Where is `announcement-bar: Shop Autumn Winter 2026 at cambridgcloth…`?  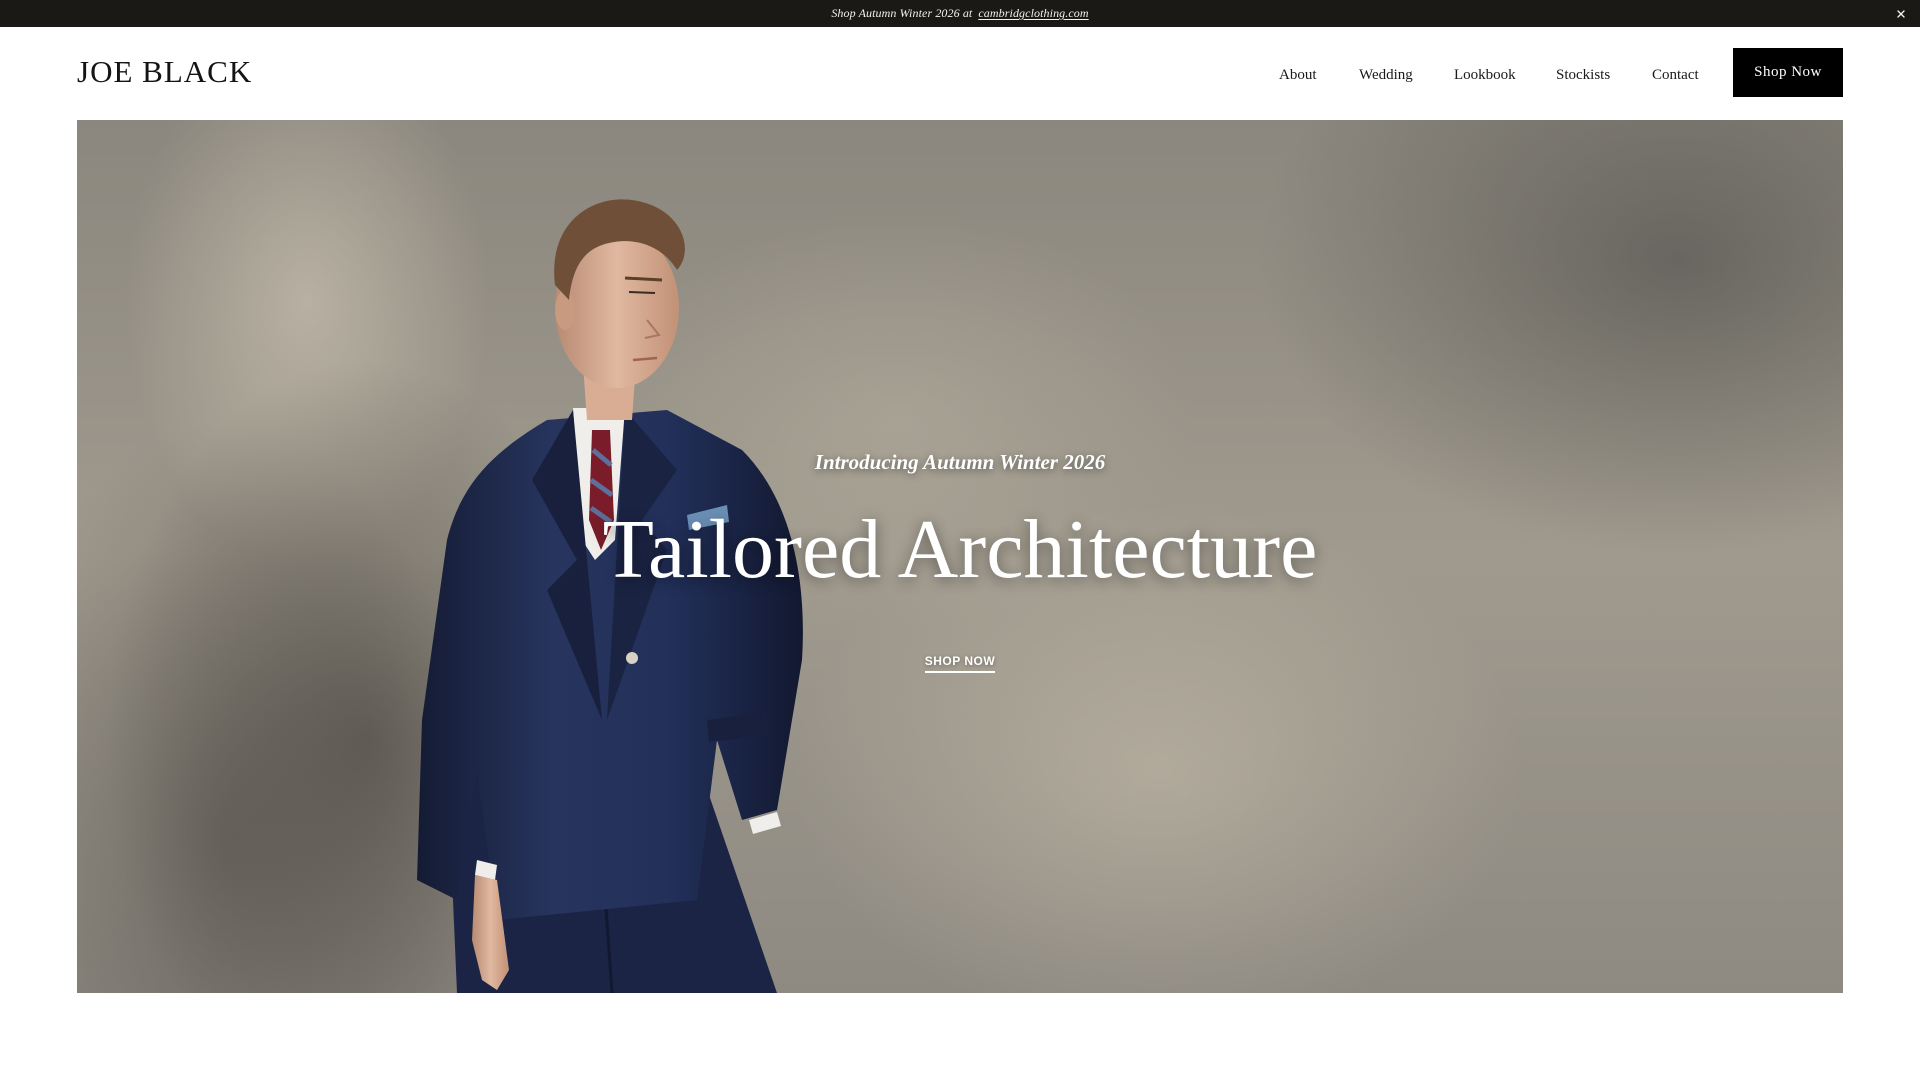
announcement-bar: Shop Autumn Winter 2026 at cambridgcloth… is located at coordinates (960, 13).